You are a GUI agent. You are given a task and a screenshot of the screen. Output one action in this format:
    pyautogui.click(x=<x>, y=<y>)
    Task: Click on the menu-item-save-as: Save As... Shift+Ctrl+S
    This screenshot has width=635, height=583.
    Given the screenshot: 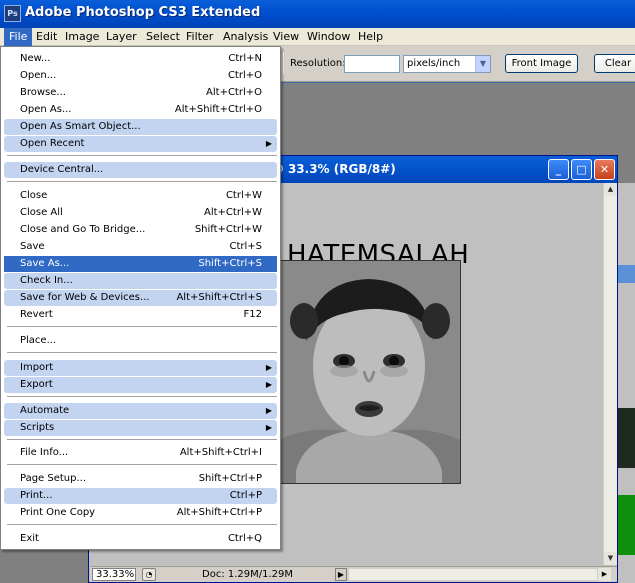 What is the action you would take?
    pyautogui.click(x=140, y=264)
    